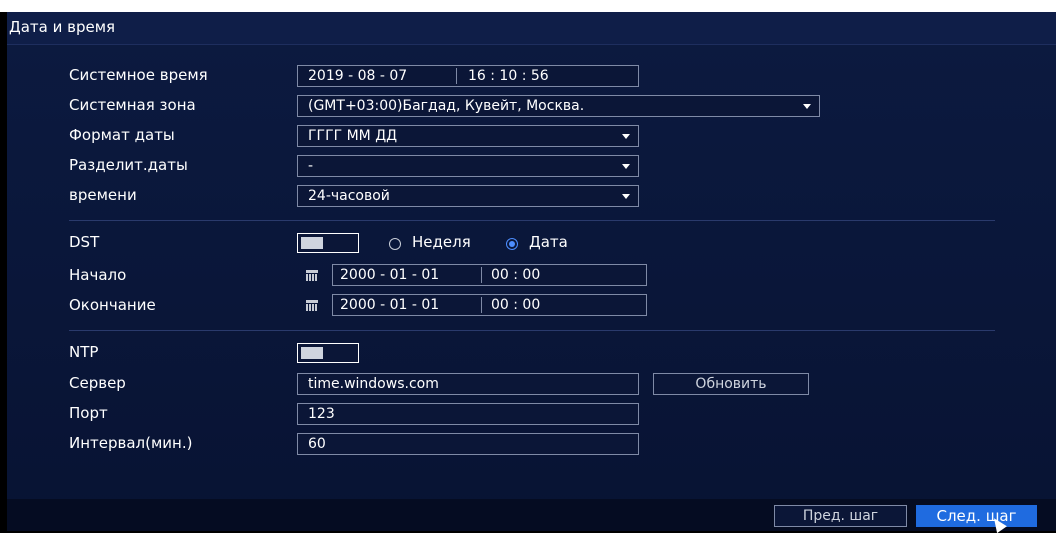 The height and width of the screenshot is (533, 1056). Describe the element at coordinates (112, 305) in the screenshot. I see `dst-end-label: Окончание` at that location.